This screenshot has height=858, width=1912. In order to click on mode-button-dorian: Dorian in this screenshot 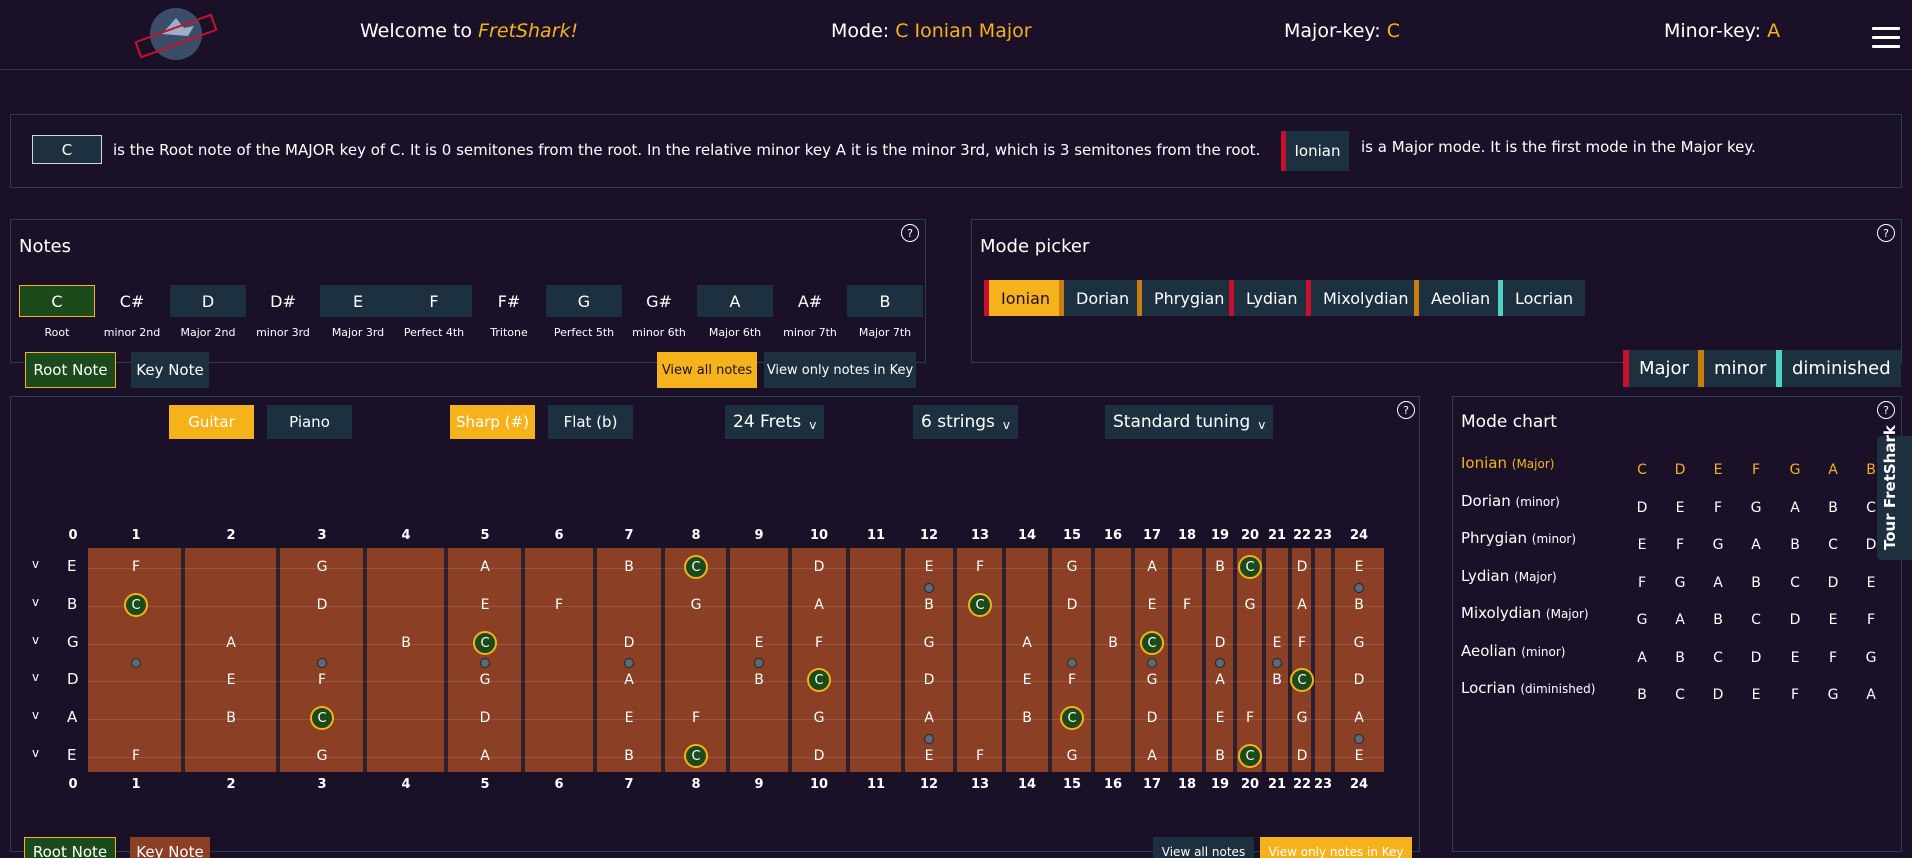, I will do `click(1100, 298)`.